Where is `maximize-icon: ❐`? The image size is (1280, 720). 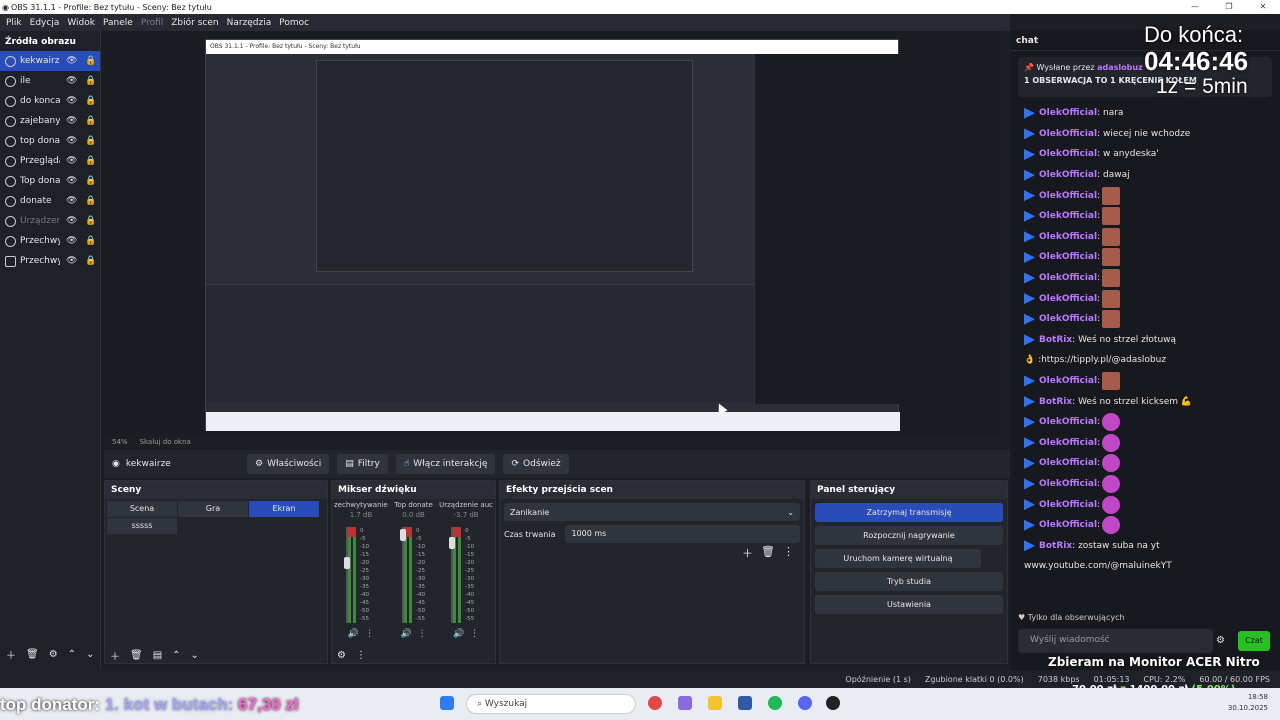
maximize-icon: ❐ is located at coordinates (1229, 7).